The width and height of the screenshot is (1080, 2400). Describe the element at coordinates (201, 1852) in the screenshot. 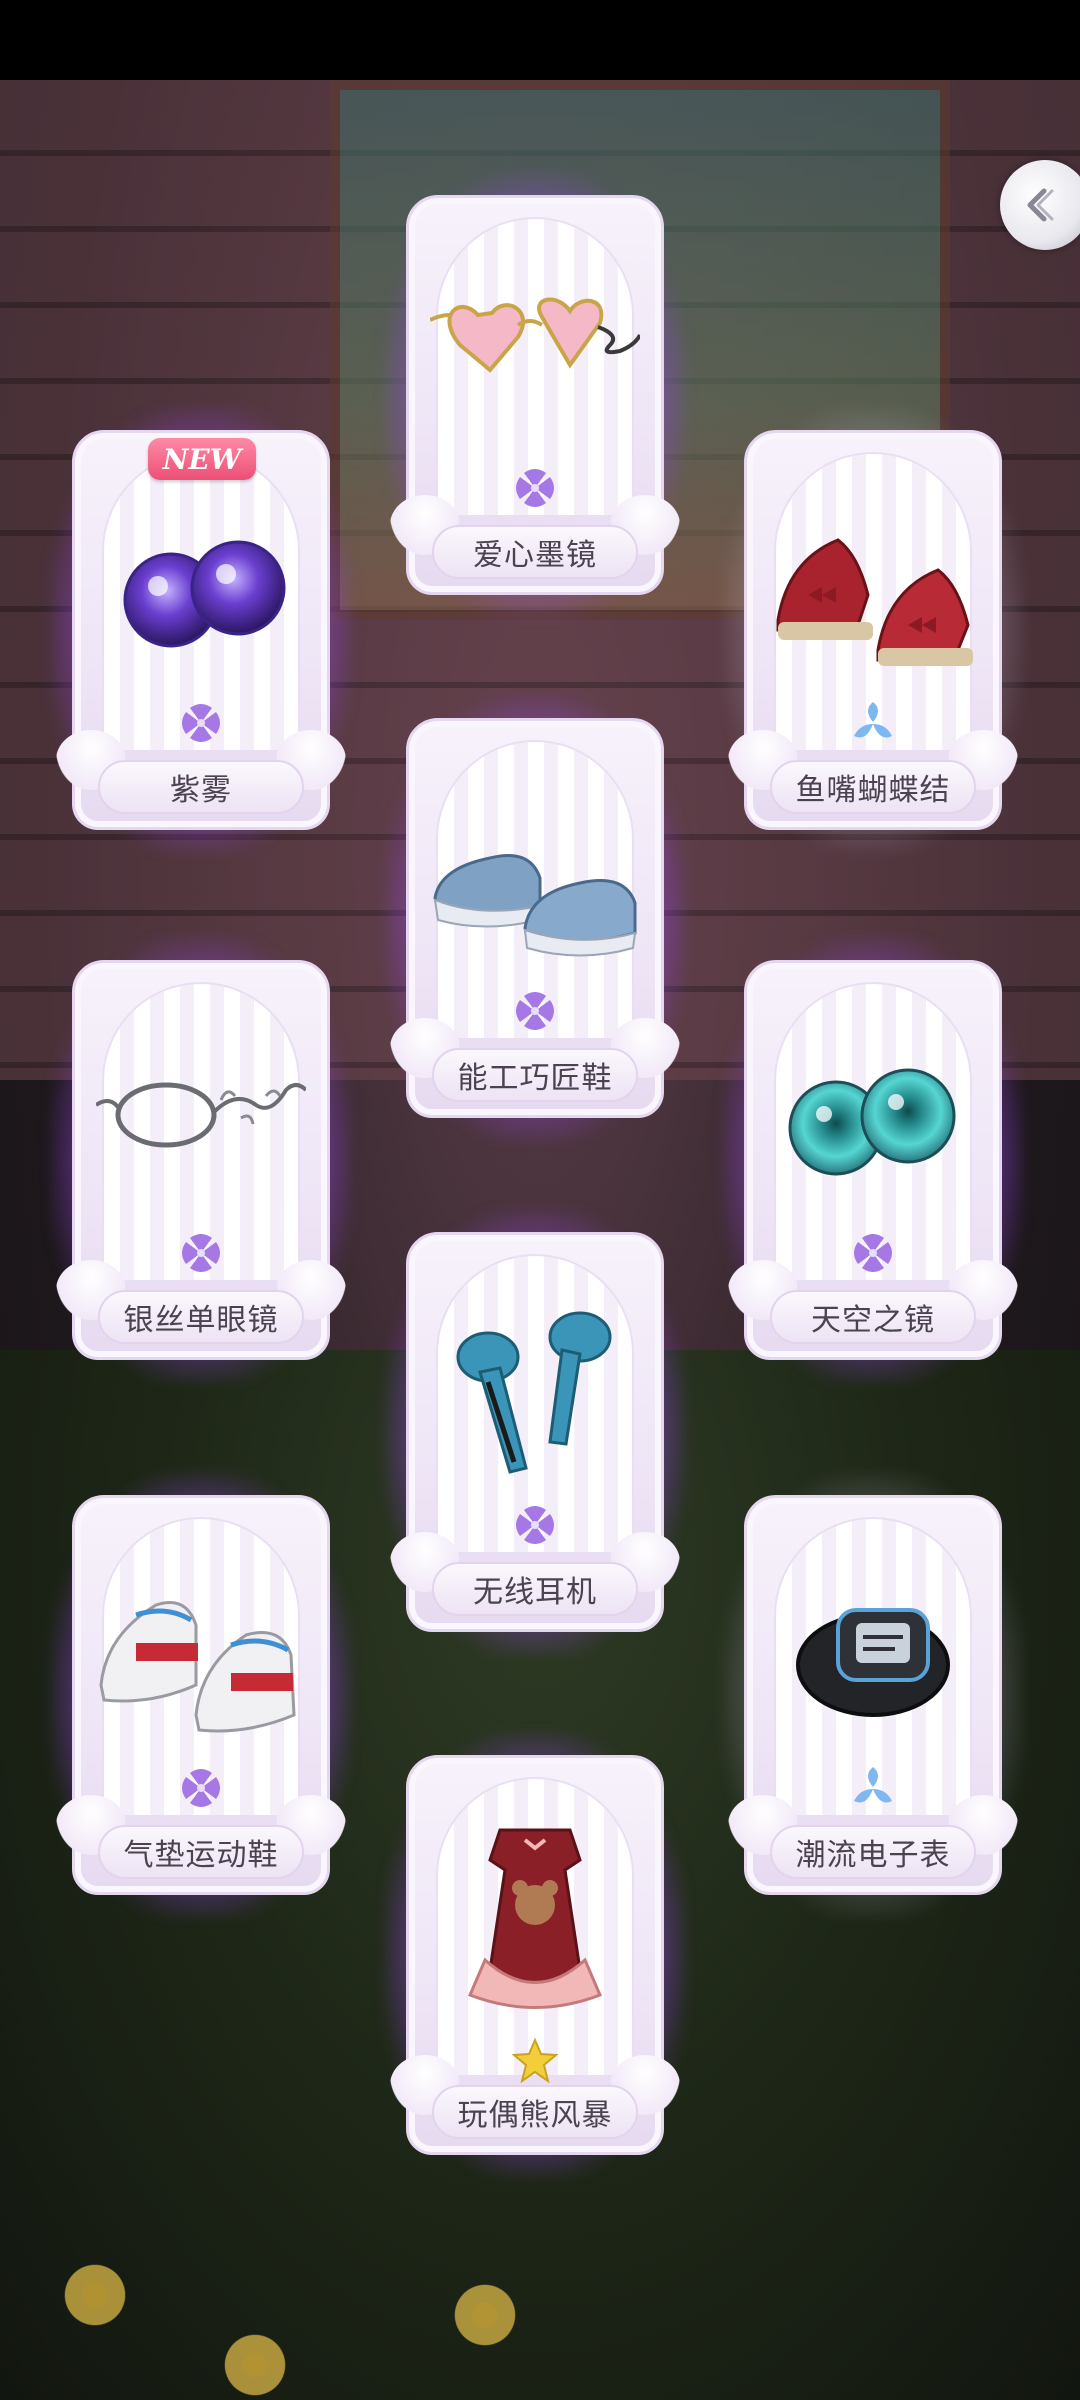

I see `card-label: 气垫运动鞋` at that location.